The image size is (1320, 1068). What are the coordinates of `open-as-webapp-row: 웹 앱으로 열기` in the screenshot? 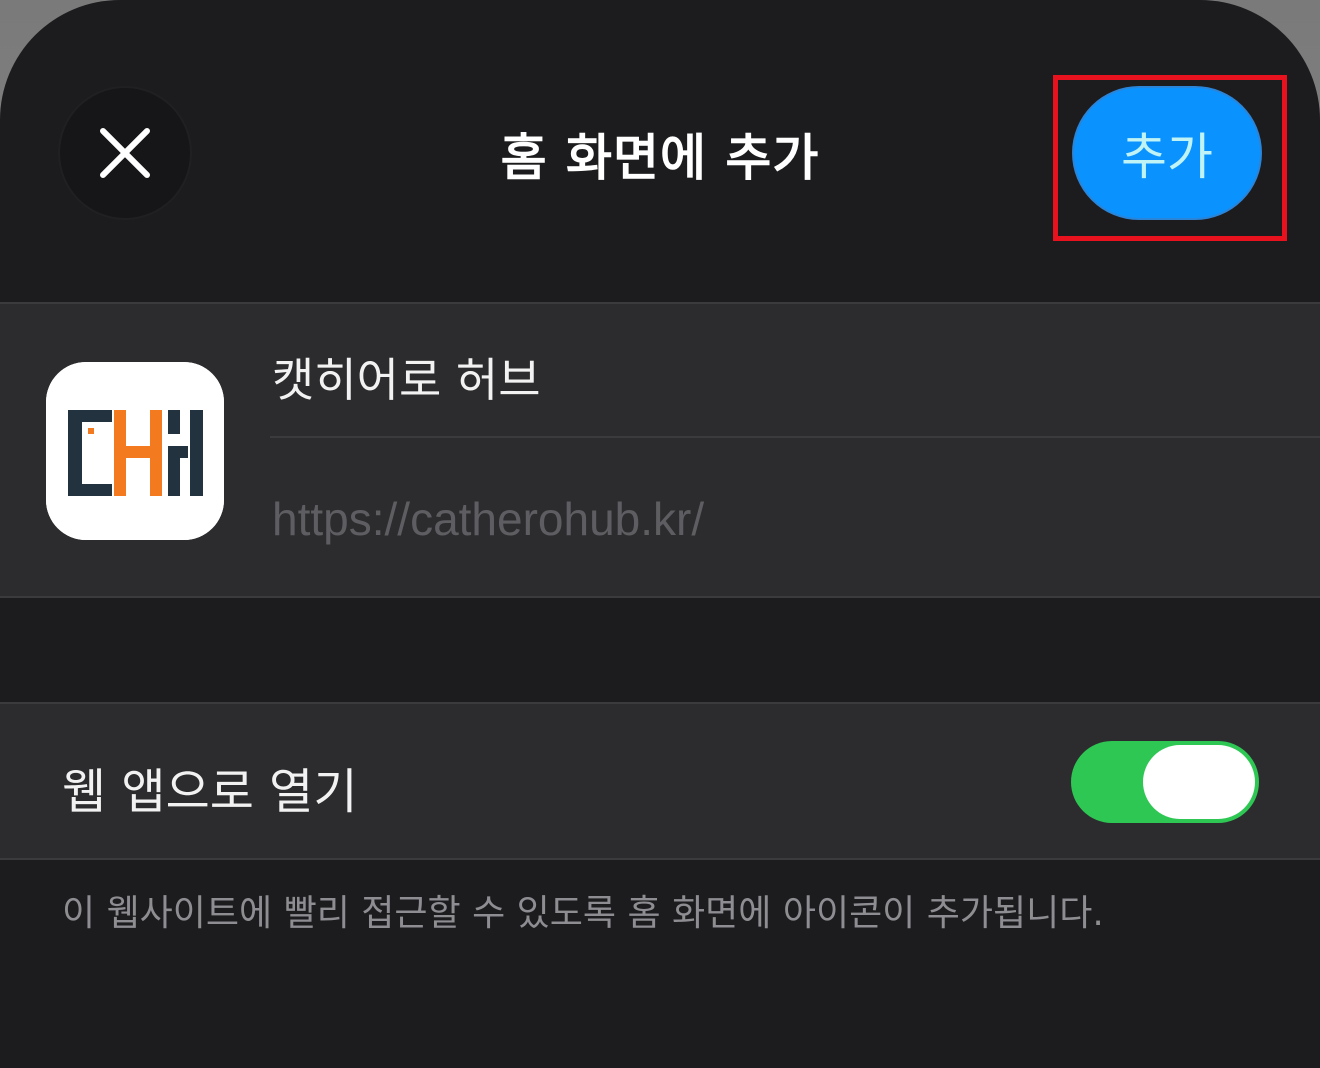 It's located at (660, 781).